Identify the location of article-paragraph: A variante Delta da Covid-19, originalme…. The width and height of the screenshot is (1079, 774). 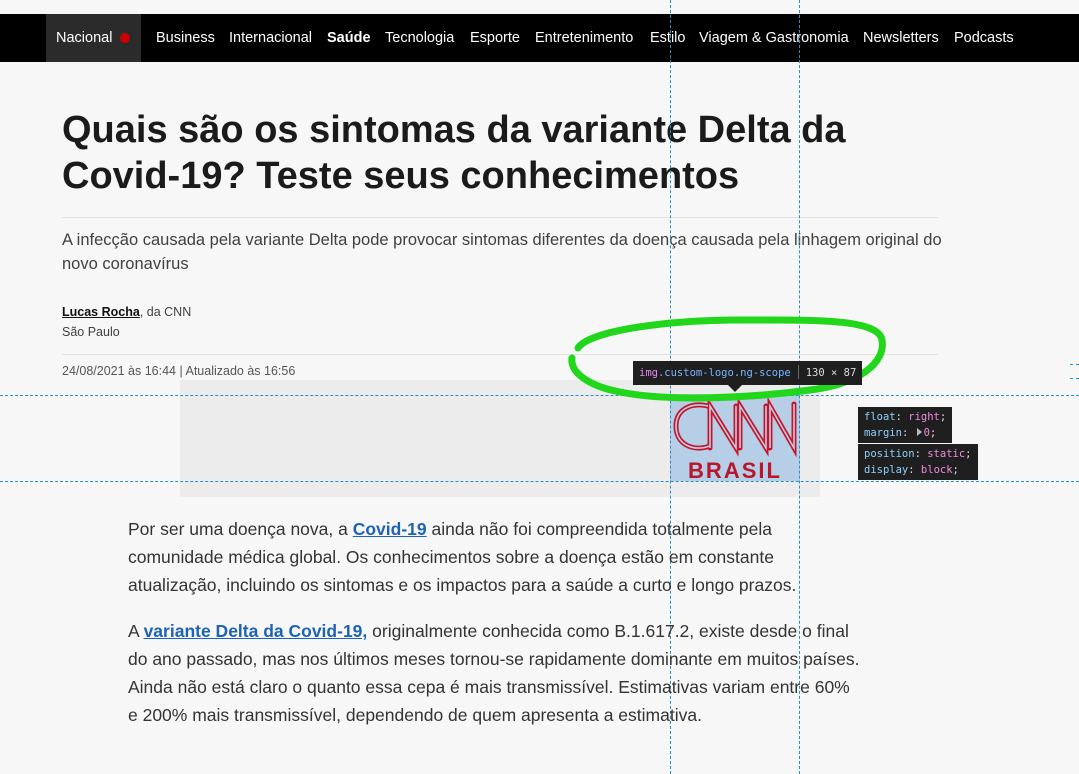
(495, 673).